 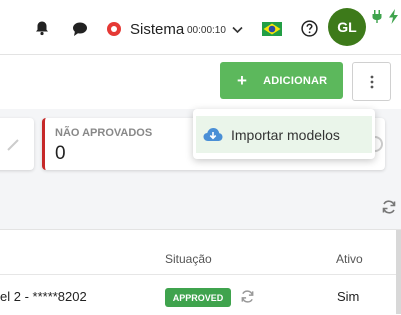 I want to click on plug-icon, so click(x=377, y=16).